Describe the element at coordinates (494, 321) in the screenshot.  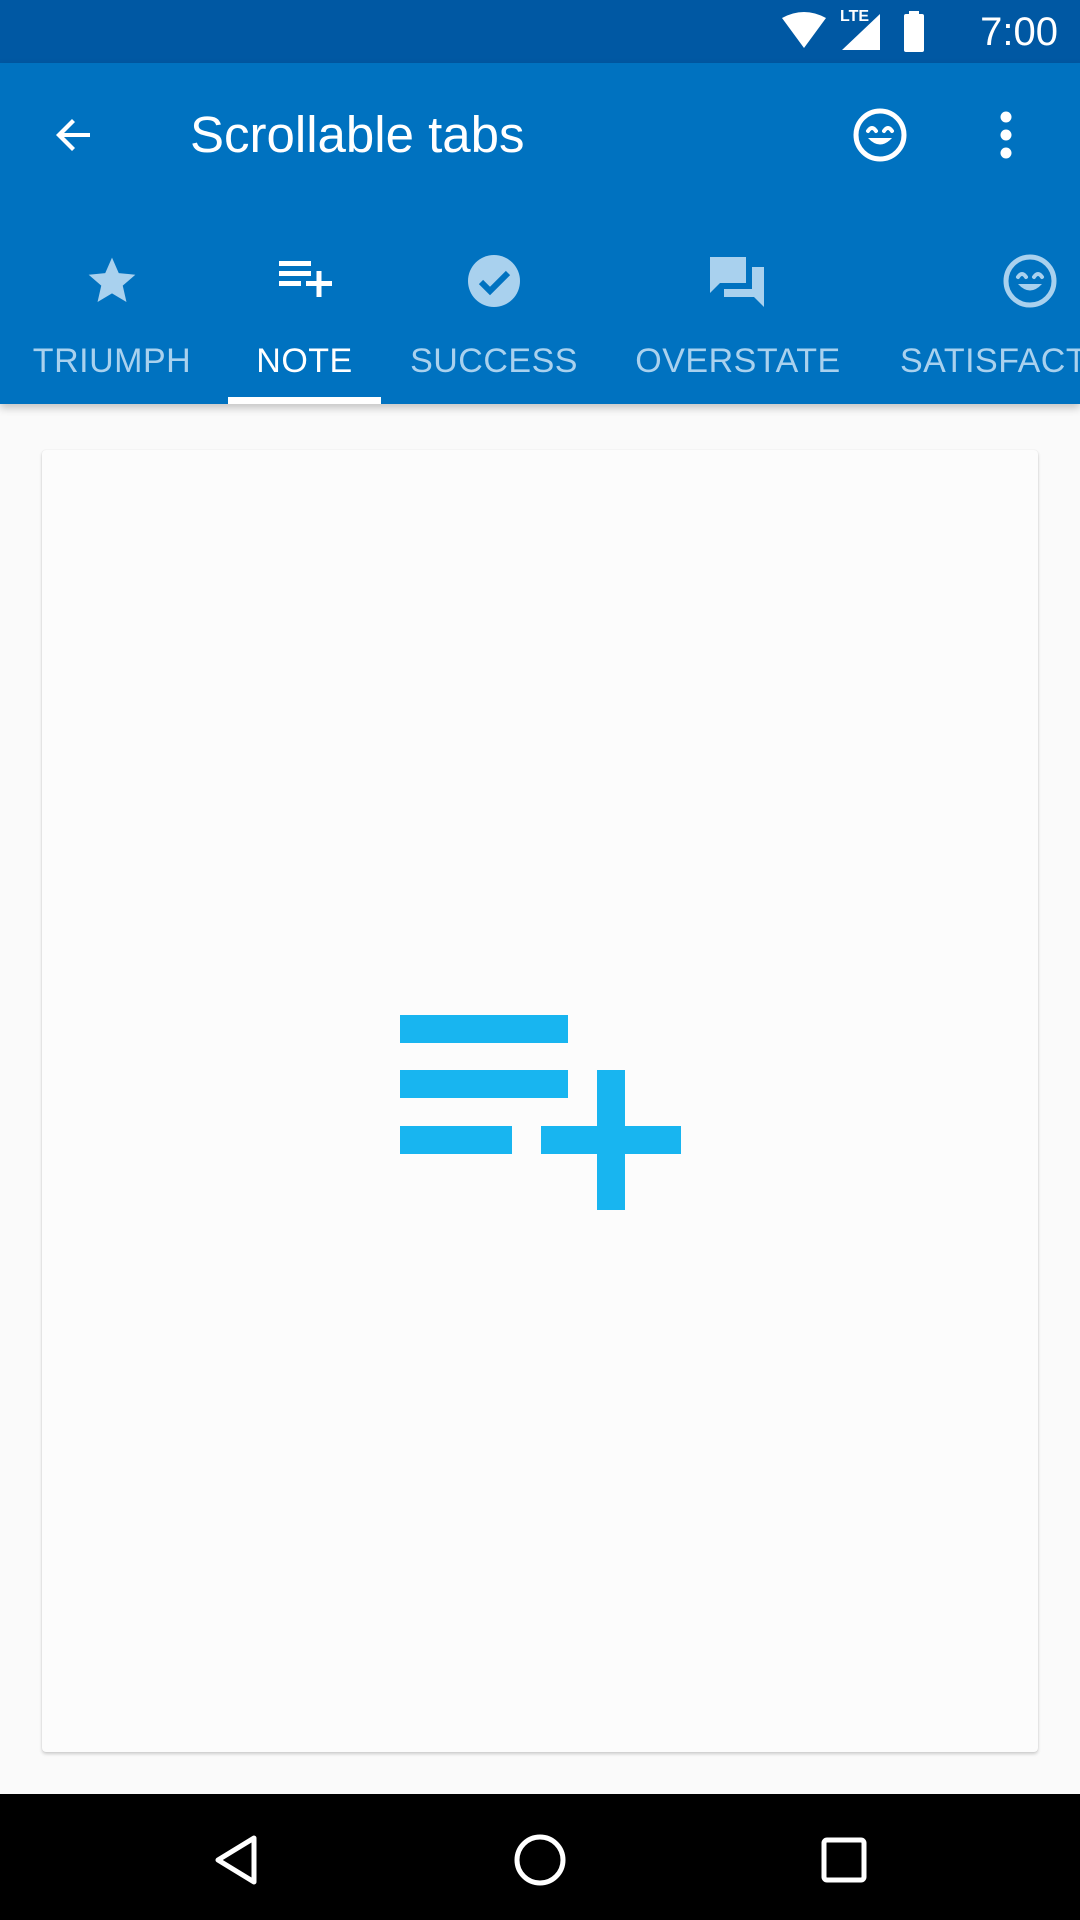
I see `tab-success: SUCCESS` at that location.